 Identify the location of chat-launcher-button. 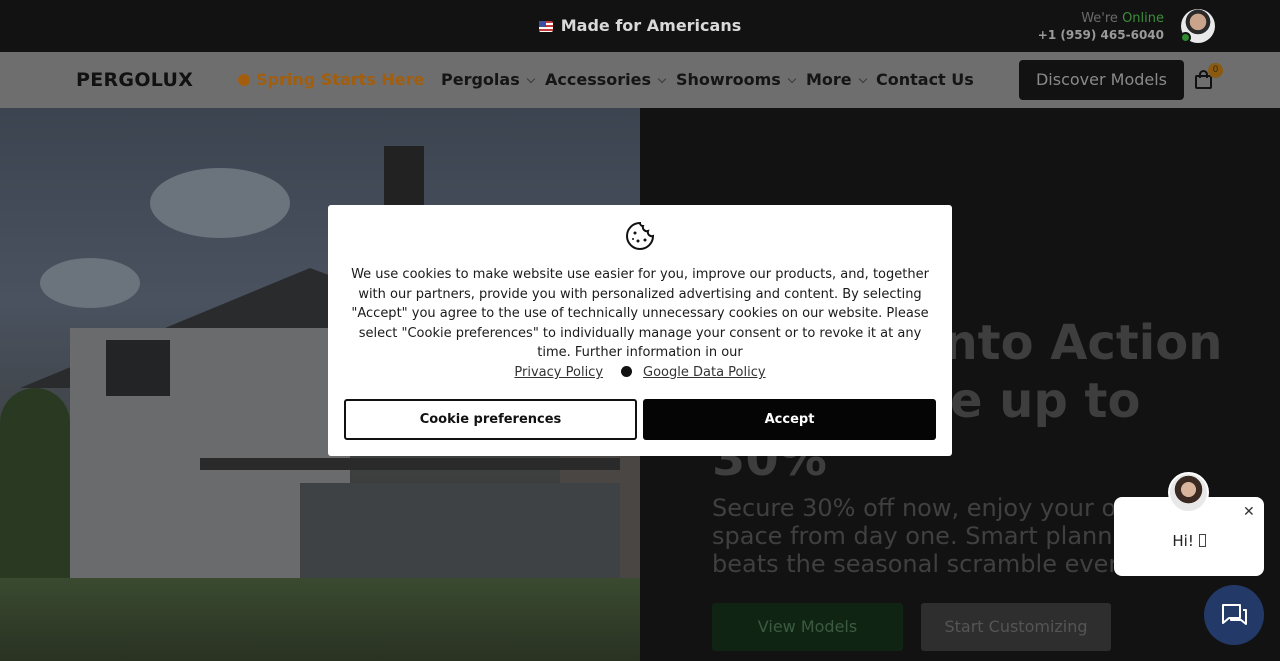
(1234, 615).